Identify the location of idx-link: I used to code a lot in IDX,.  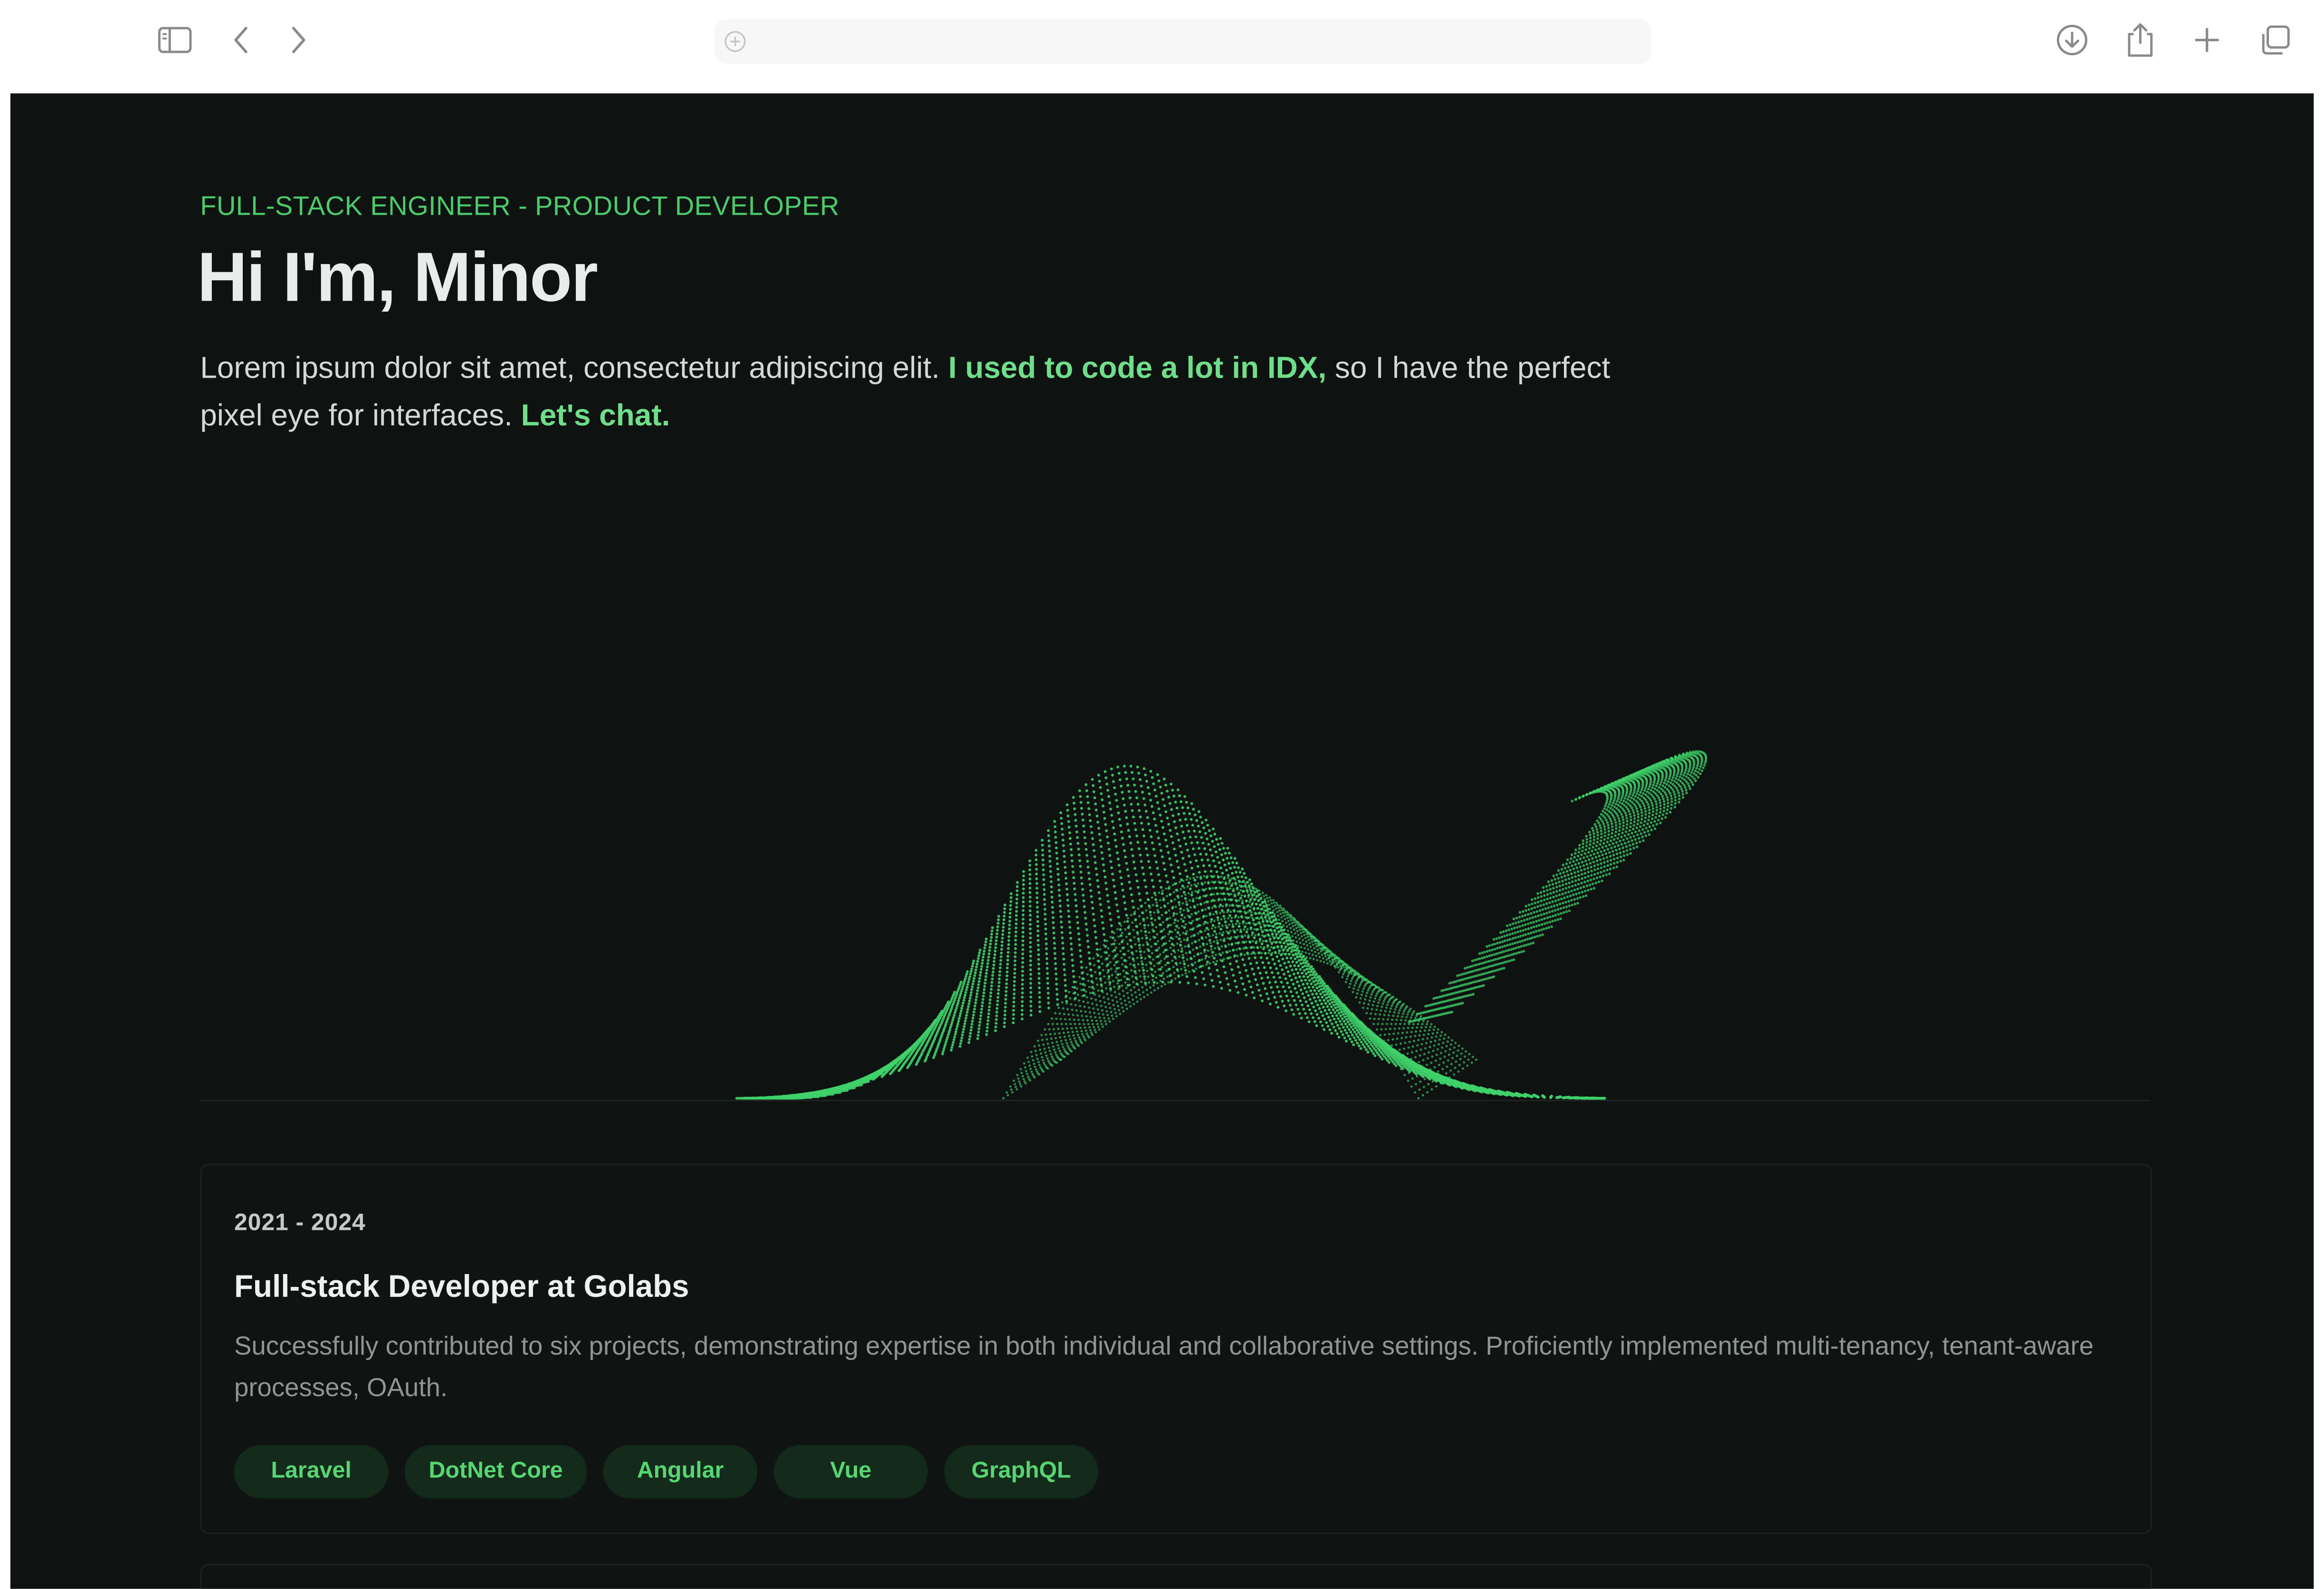
(1137, 368).